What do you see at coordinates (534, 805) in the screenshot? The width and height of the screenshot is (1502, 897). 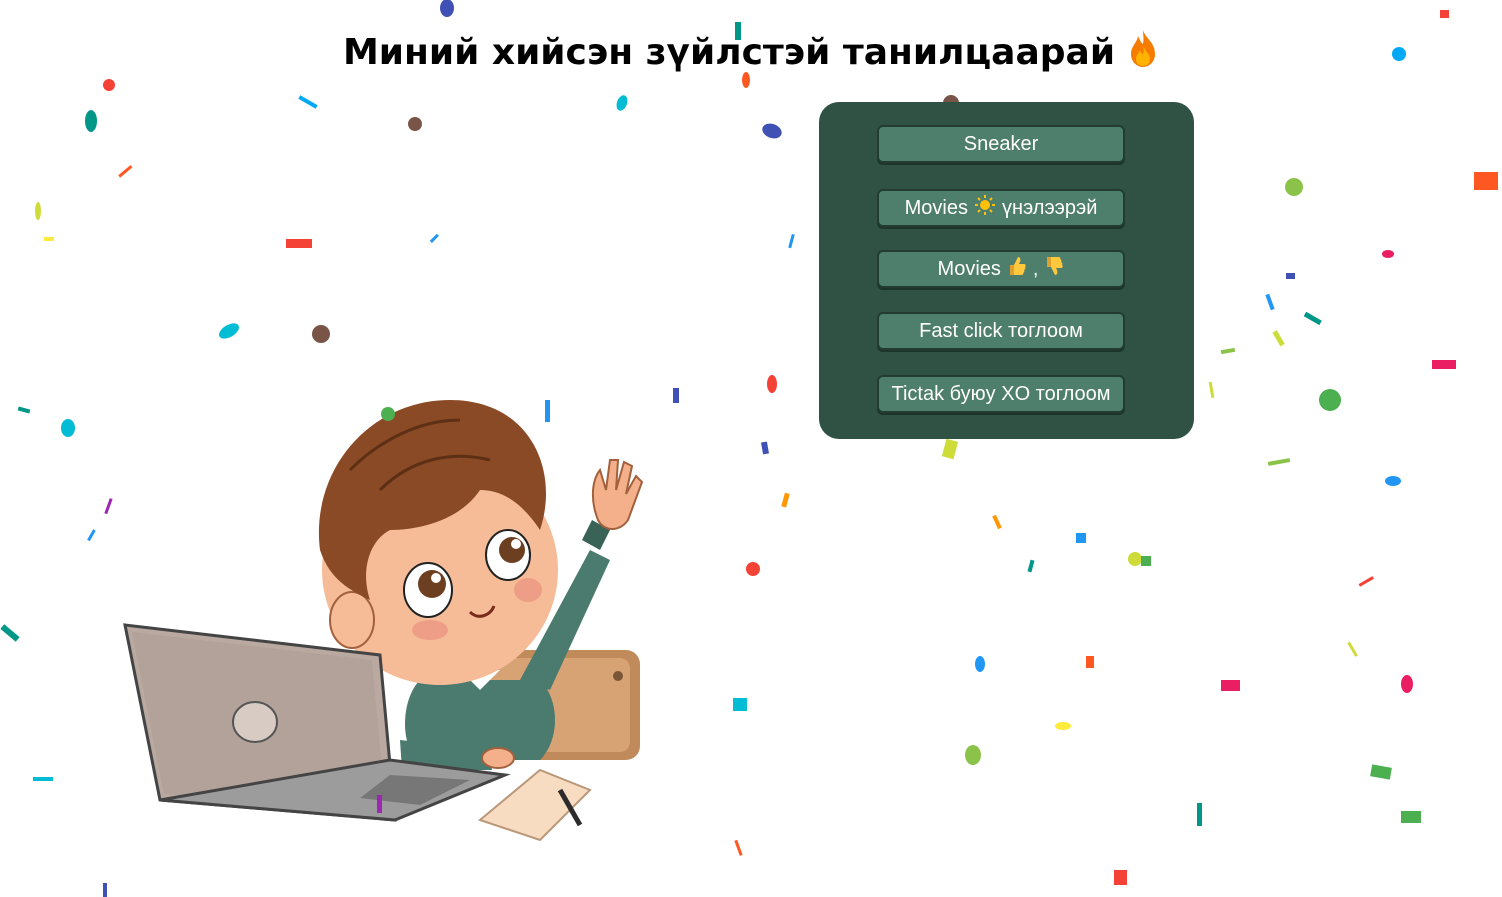 I see `paper-and-pencil` at bounding box center [534, 805].